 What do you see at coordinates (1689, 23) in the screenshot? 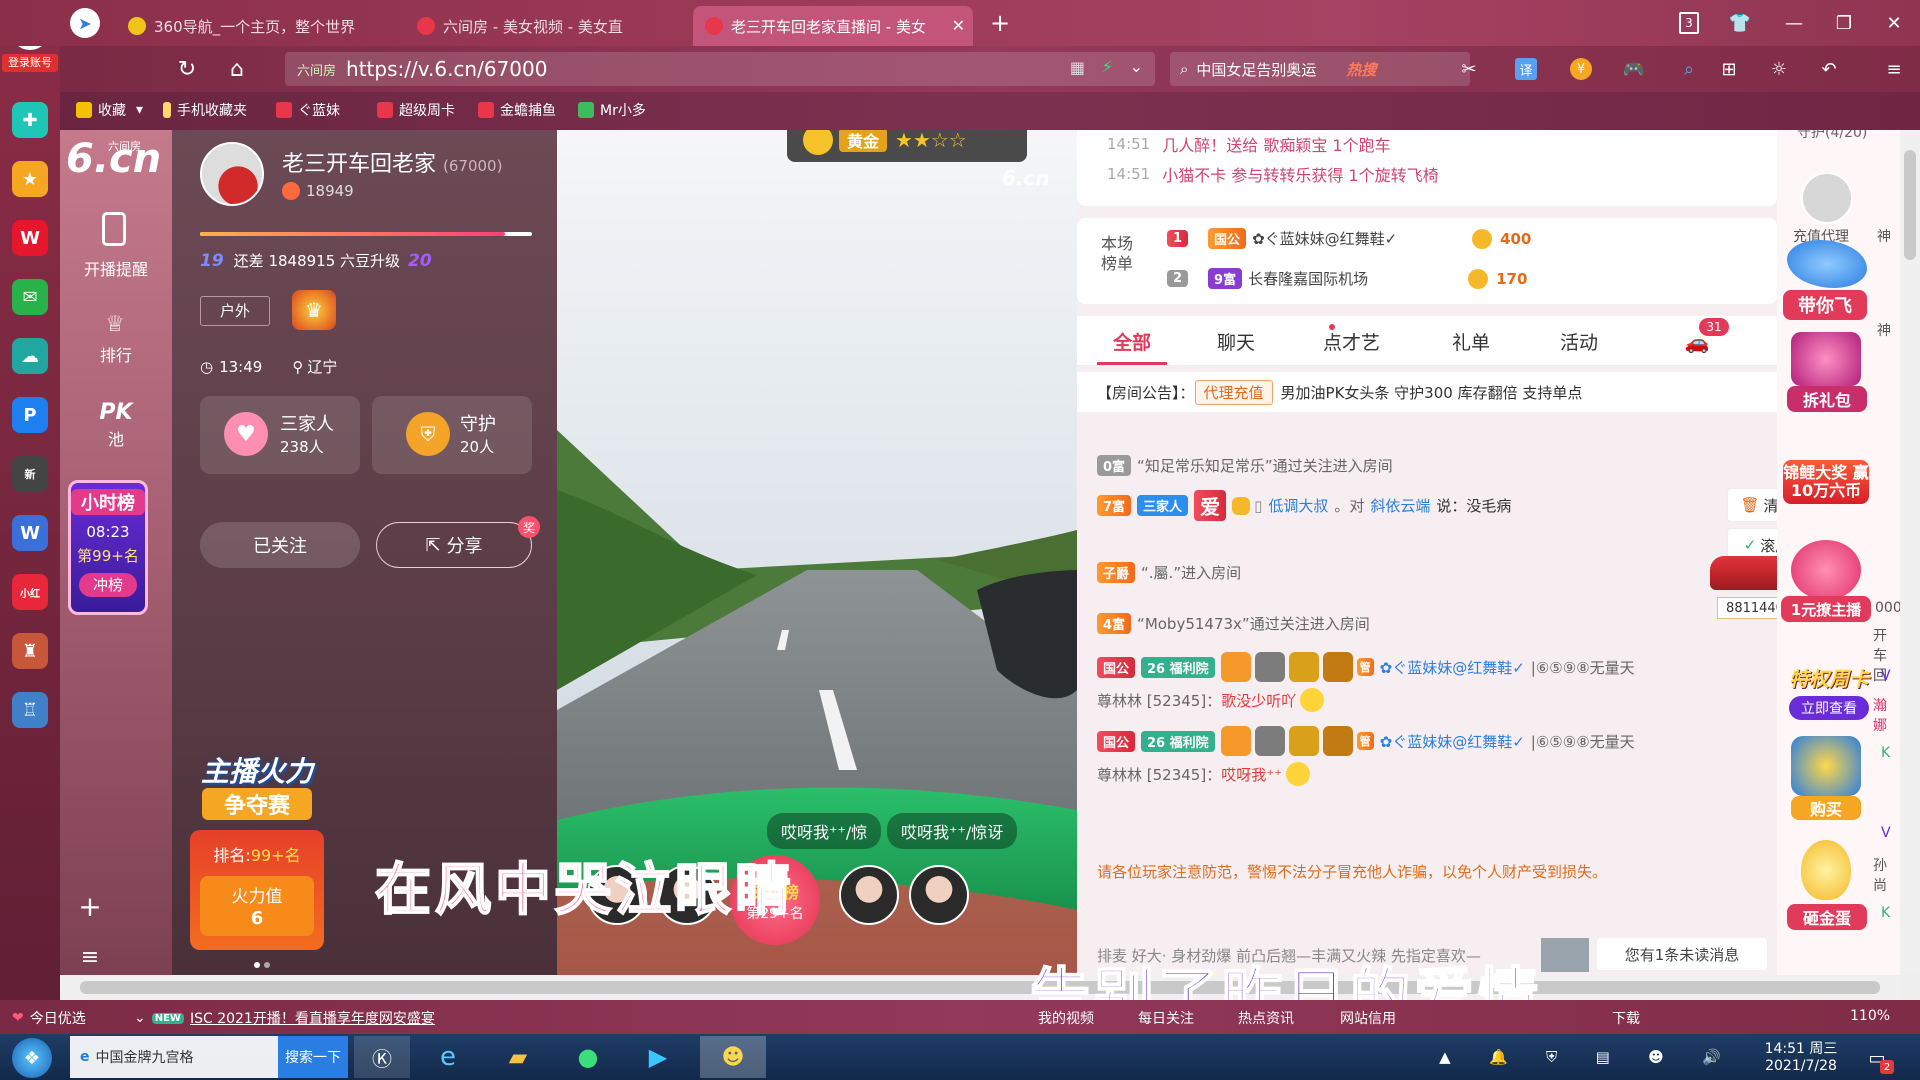
I see `tab-count-icon: 3` at bounding box center [1689, 23].